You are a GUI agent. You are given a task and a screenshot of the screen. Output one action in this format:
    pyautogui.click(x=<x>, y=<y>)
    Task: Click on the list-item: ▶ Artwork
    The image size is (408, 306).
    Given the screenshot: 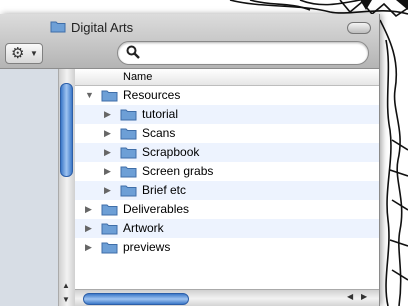 What is the action you would take?
    pyautogui.click(x=227, y=228)
    